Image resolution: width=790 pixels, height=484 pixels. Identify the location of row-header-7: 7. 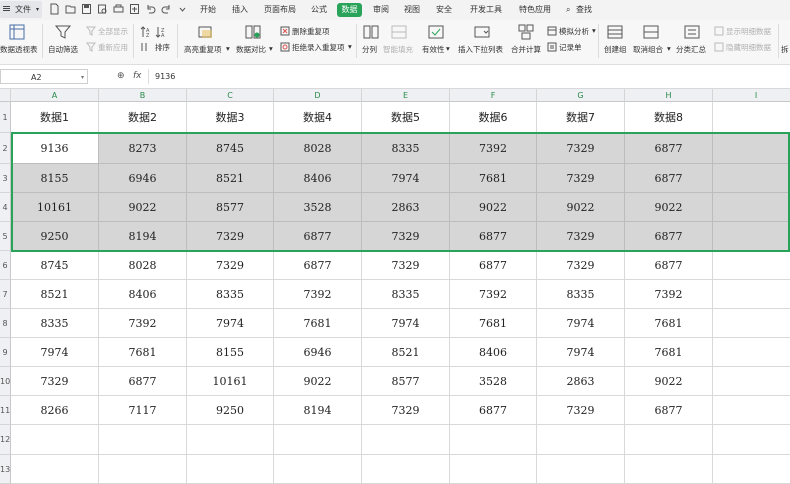
(5, 294).